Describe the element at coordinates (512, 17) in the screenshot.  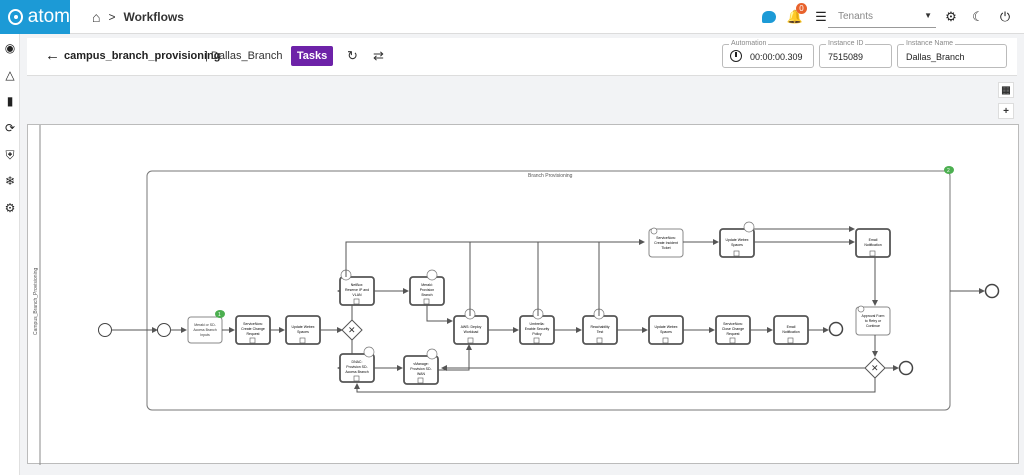
I see `top-bar: atom ⌂ > Workflows 🔔 0 ☰ Tenants ▼ ⚙ ☾ ⏻` at that location.